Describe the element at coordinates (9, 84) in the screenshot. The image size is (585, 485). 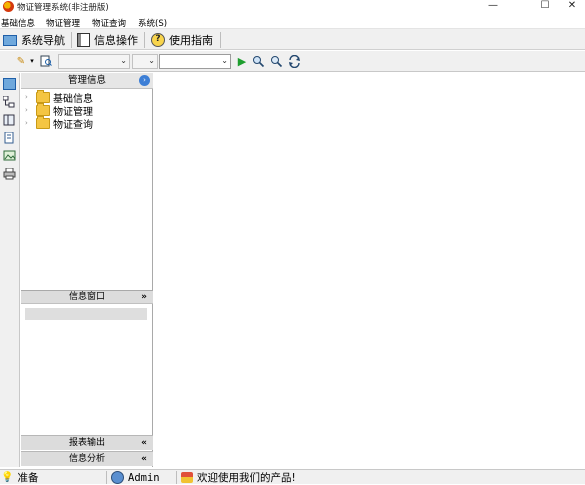
I see `navigation-icon` at that location.